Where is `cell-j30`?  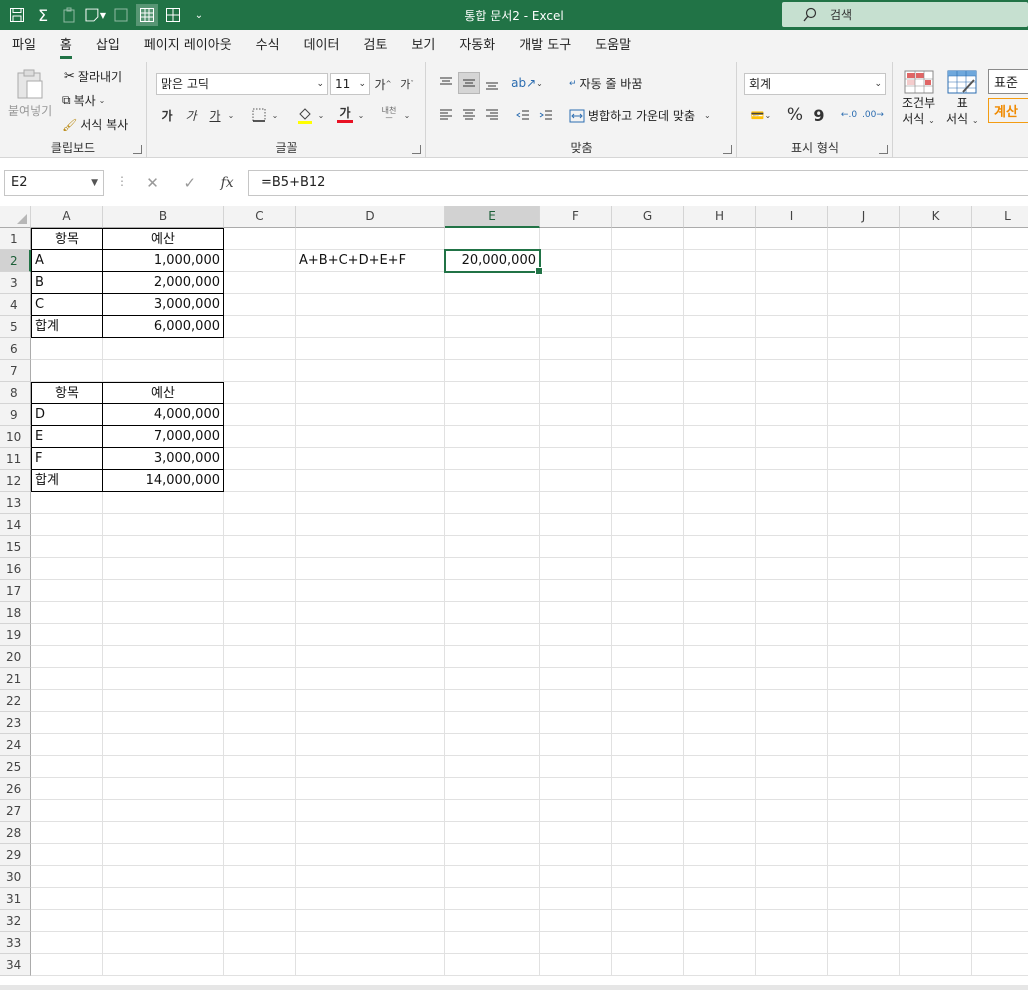 cell-j30 is located at coordinates (864, 877).